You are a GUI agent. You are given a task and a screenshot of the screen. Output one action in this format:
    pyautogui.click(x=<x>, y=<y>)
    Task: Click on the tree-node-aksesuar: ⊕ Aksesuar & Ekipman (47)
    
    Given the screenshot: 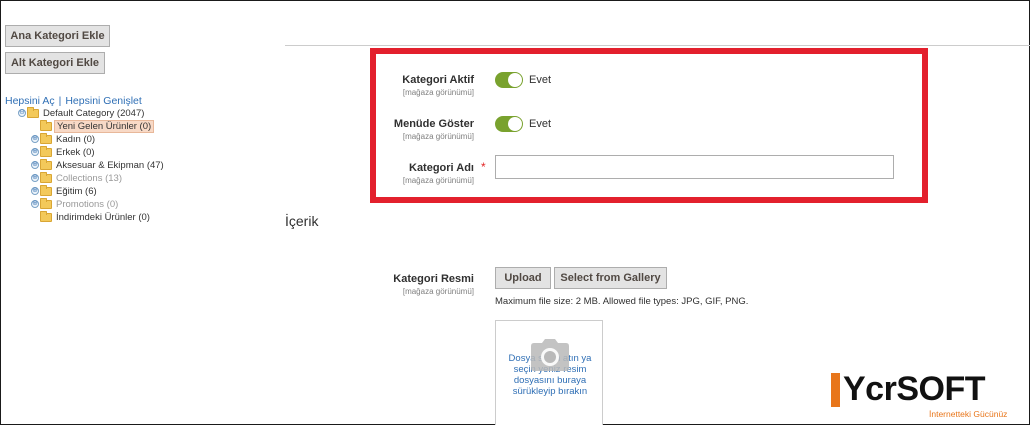 What is the action you would take?
    pyautogui.click(x=98, y=164)
    